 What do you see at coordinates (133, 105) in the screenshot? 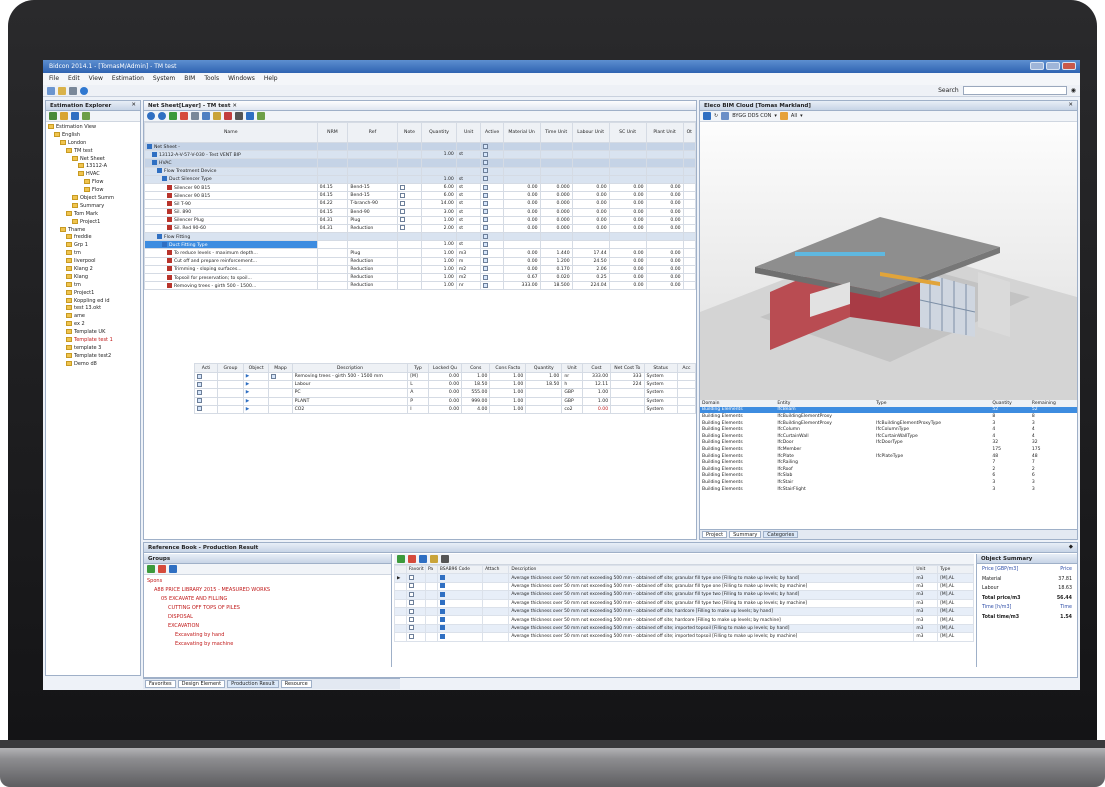
I see `pin-icon: ✕` at bounding box center [133, 105].